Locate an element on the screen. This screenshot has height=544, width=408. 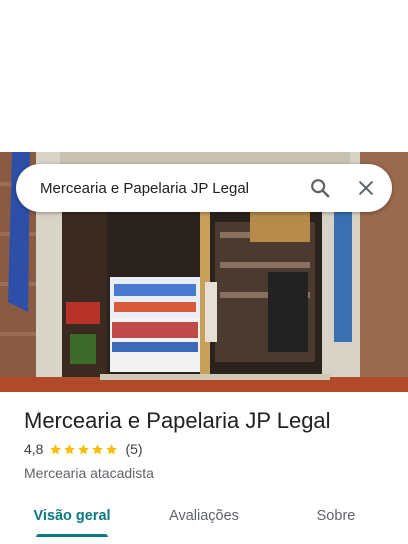
search-button is located at coordinates (320, 188).